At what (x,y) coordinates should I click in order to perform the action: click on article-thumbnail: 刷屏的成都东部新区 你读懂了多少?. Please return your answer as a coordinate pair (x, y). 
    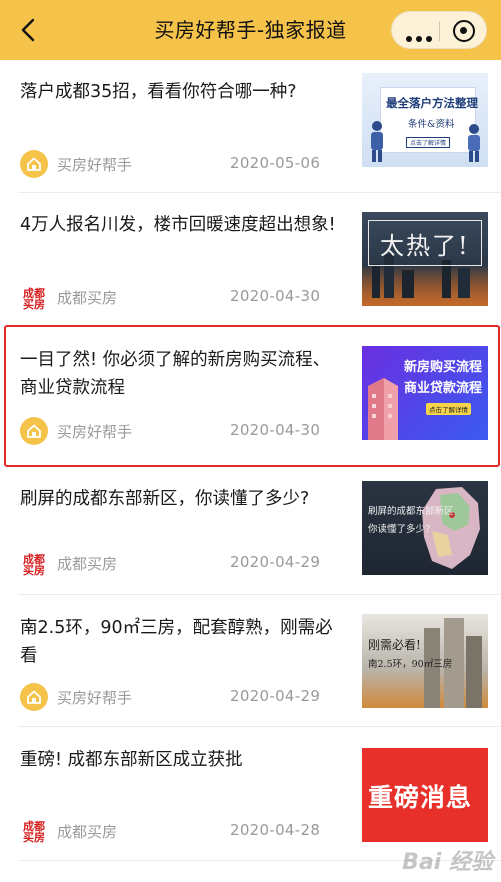
    Looking at the image, I should click on (425, 528).